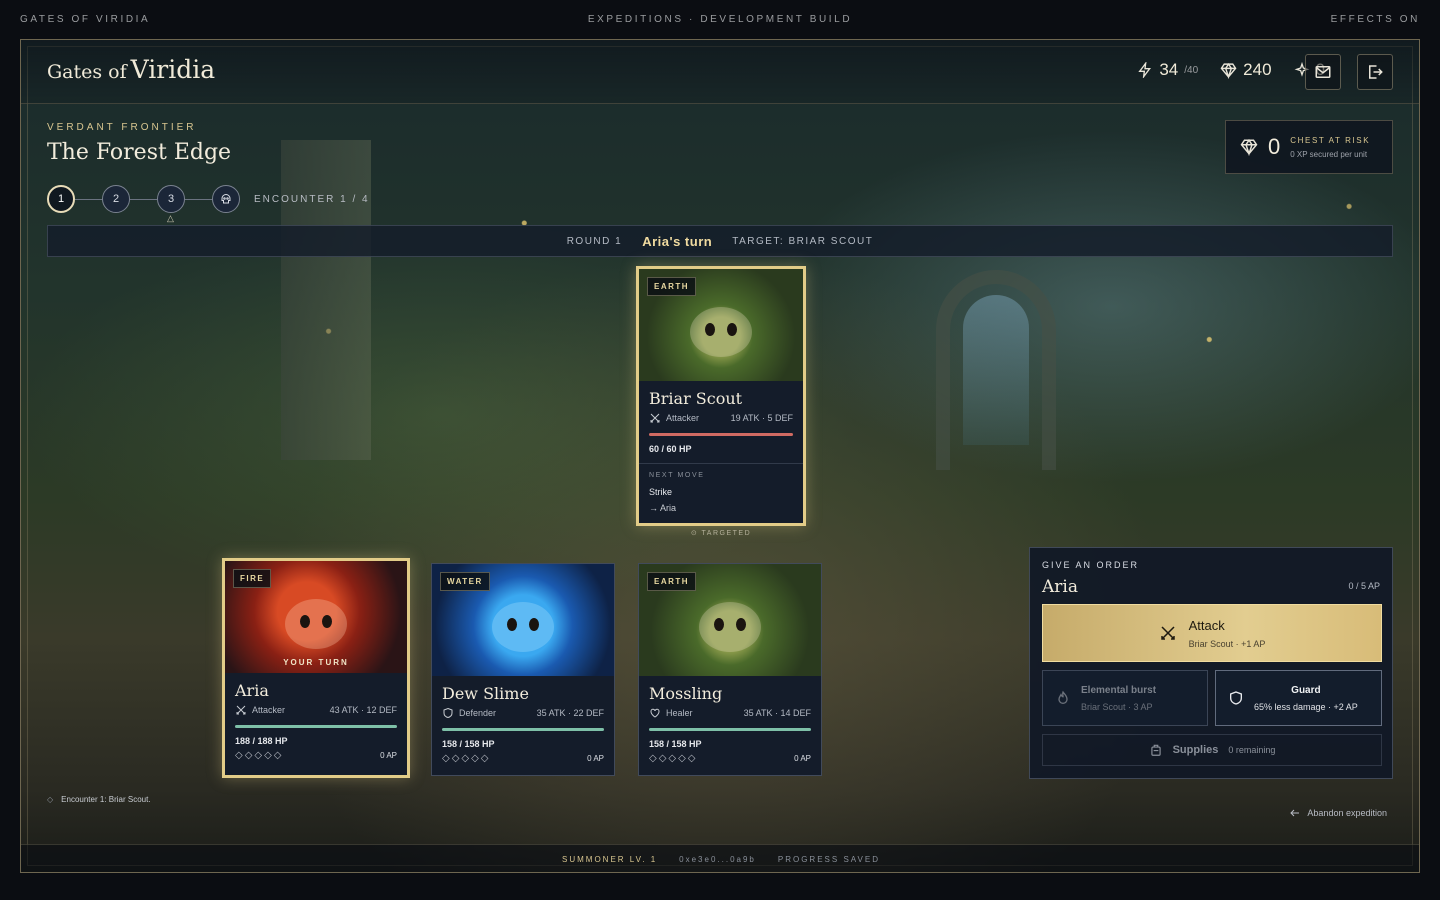 The image size is (1440, 900). What do you see at coordinates (570, 713) in the screenshot?
I see `unit-stats: 35 ATK · 22 DEF` at bounding box center [570, 713].